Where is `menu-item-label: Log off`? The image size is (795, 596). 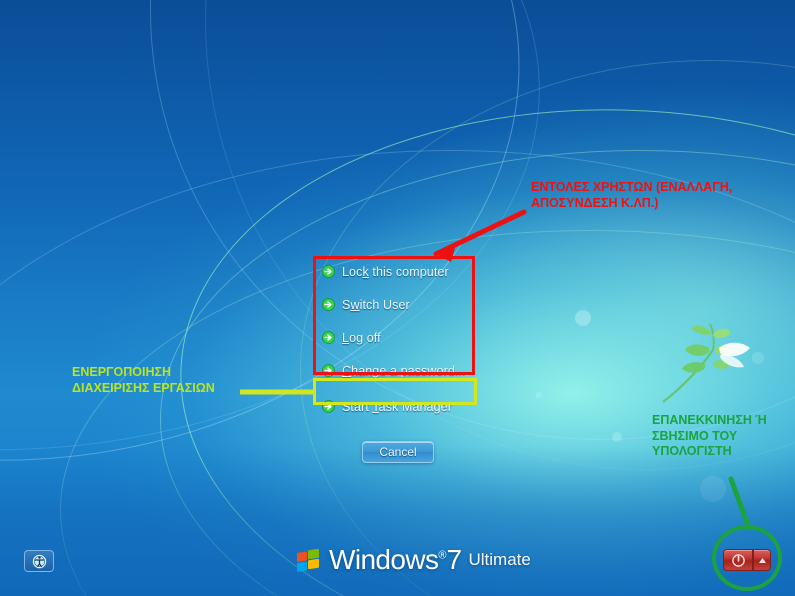 menu-item-label: Log off is located at coordinates (361, 337).